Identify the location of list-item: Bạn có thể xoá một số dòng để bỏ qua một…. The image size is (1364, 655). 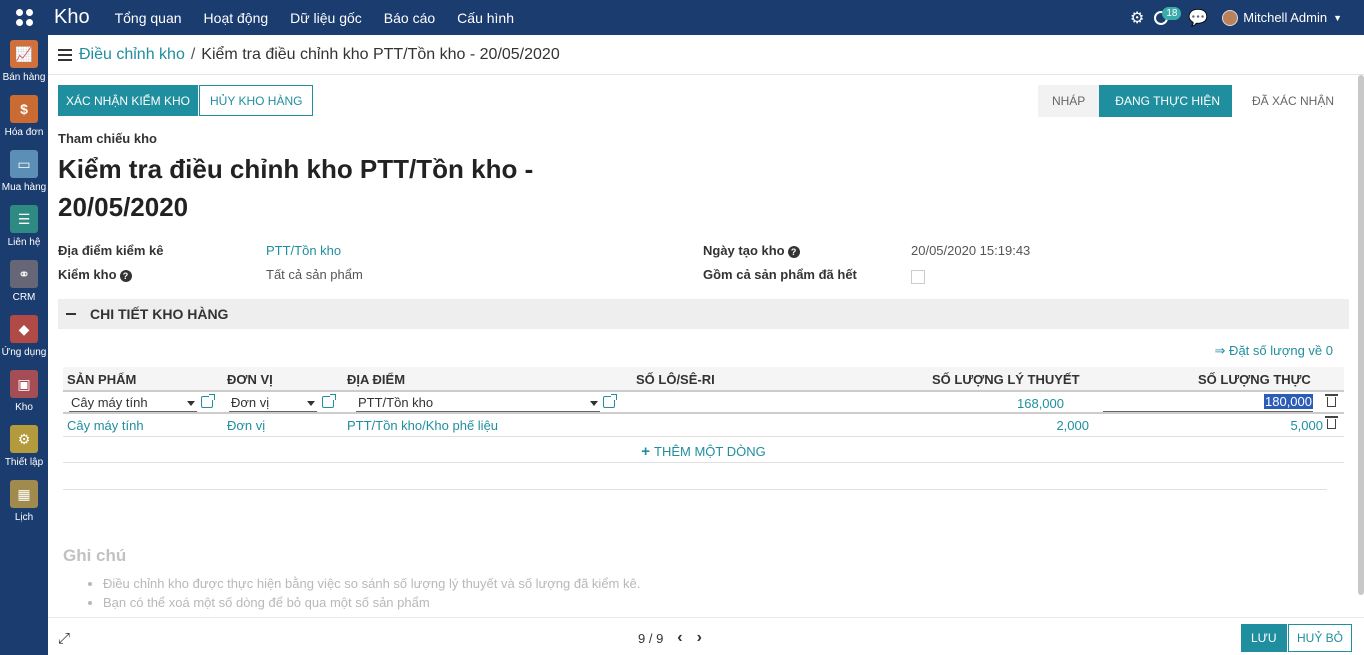
(371, 602).